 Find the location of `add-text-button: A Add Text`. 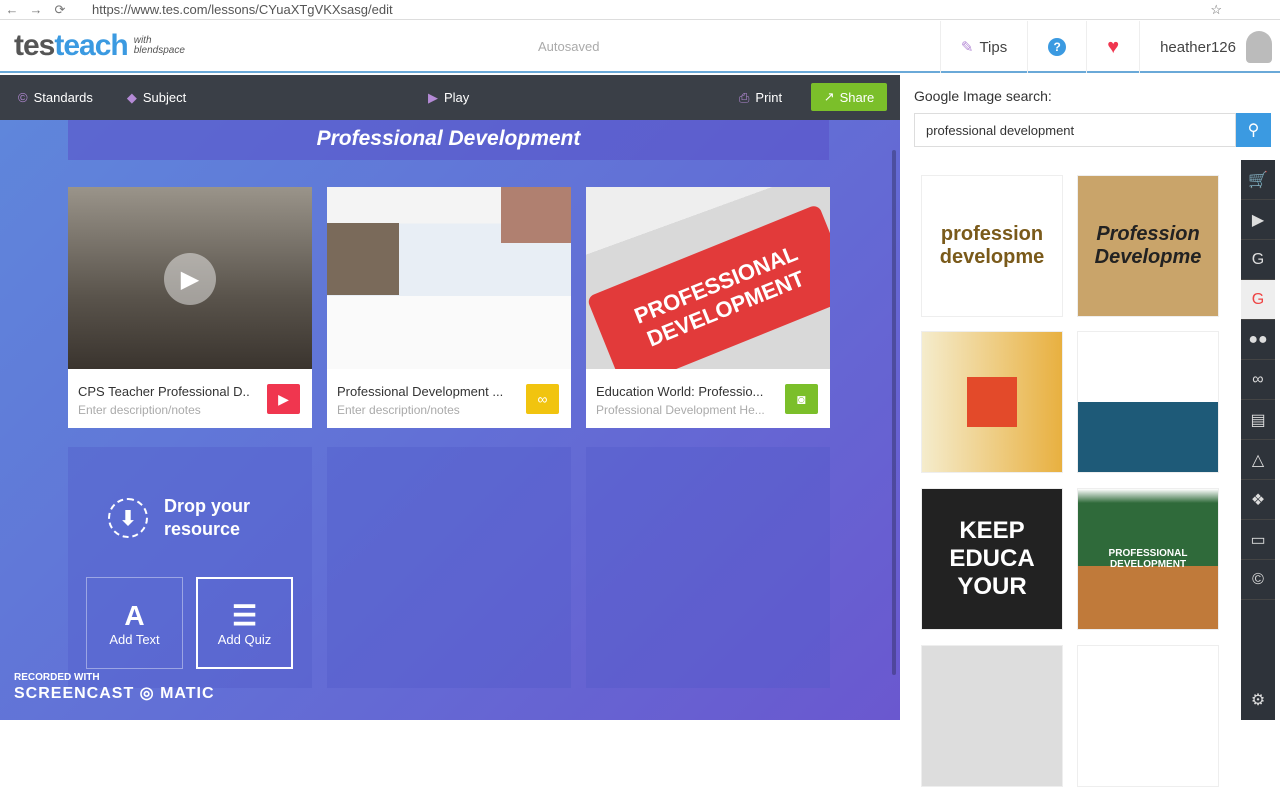

add-text-button: A Add Text is located at coordinates (134, 623).